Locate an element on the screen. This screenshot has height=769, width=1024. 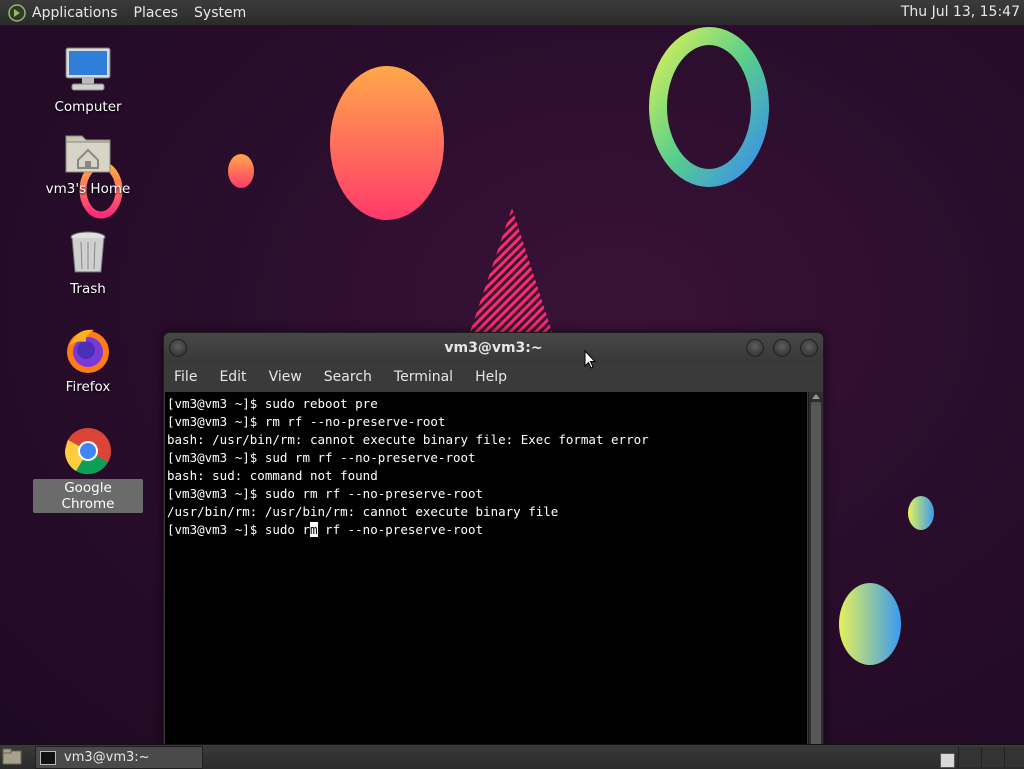
window-menu-button is located at coordinates (178, 348).